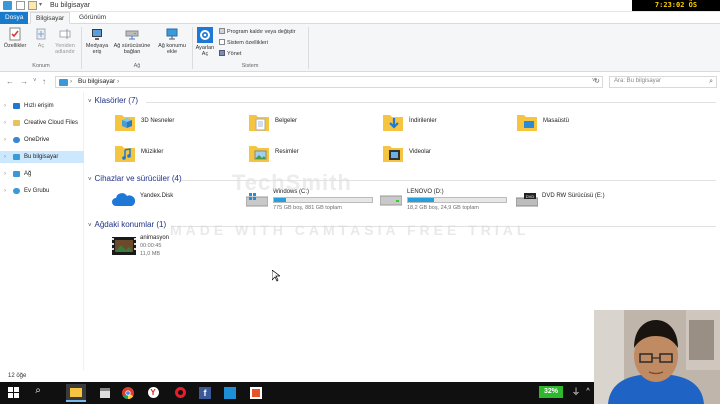  Describe the element at coordinates (42, 191) in the screenshot. I see `nav-item-homegroup: › Ev Grubu` at that location.